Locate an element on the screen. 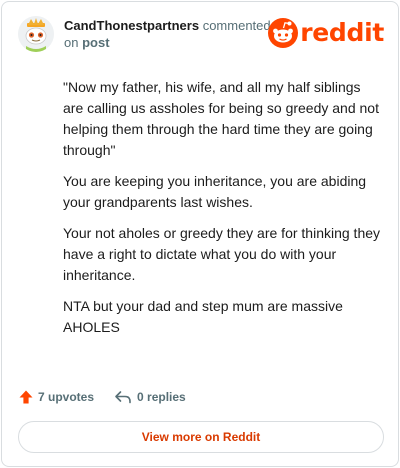  reddit-logo: reddit is located at coordinates (326, 33).